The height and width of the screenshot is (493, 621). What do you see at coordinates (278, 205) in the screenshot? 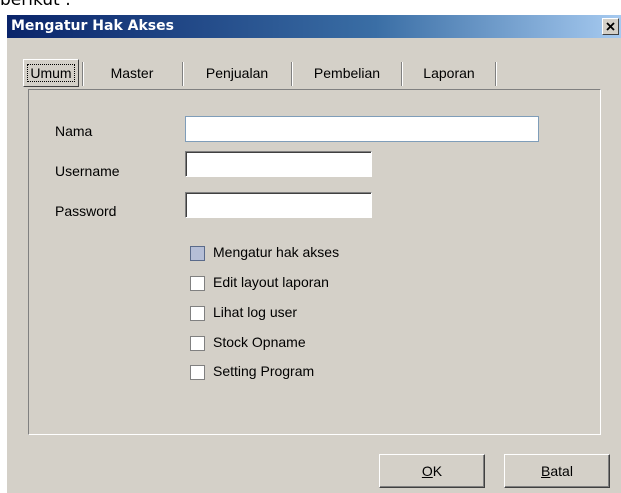
I see `password-field` at bounding box center [278, 205].